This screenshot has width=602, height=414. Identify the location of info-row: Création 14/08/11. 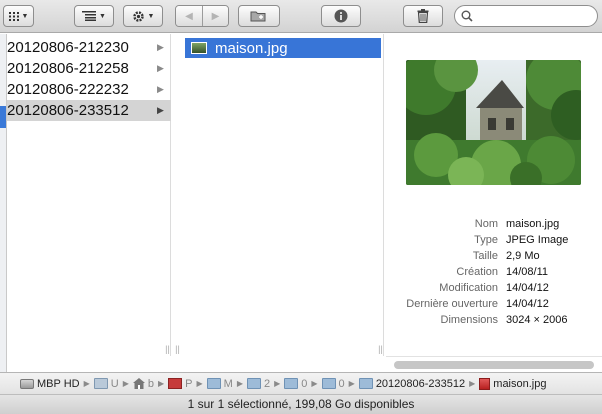
(494, 272).